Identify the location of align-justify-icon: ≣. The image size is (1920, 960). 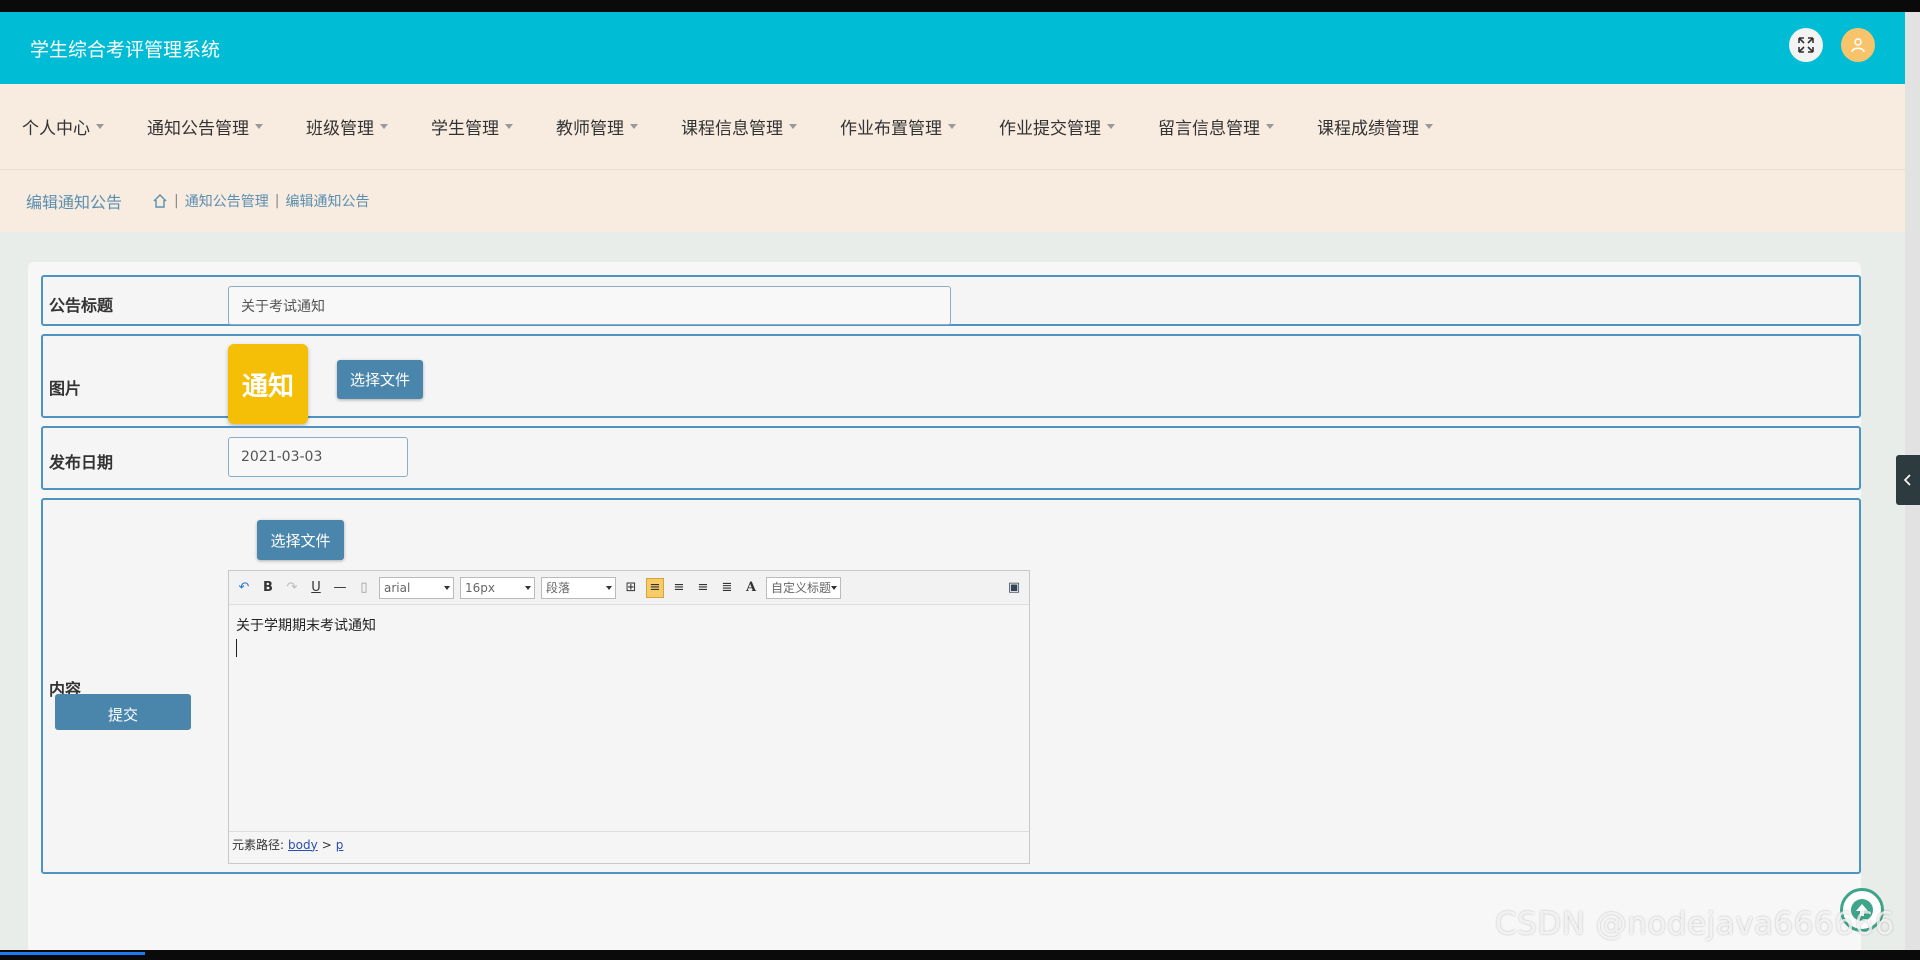
(727, 588).